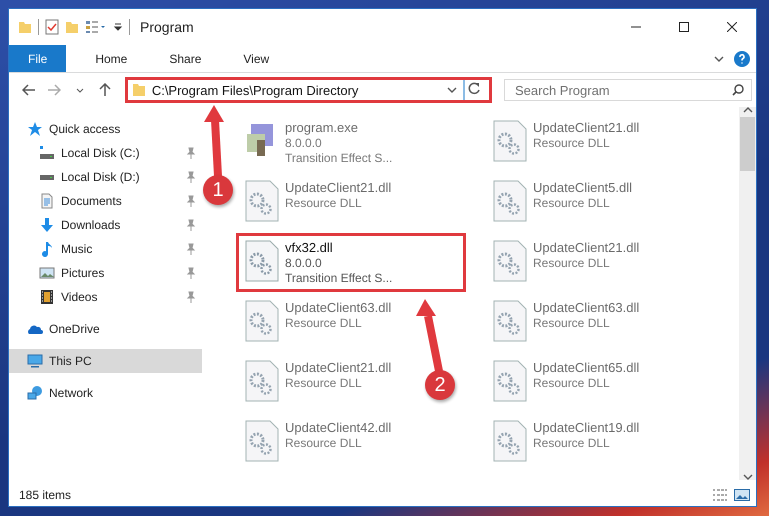  I want to click on file-name: UpdateClient5.dll, so click(582, 187).